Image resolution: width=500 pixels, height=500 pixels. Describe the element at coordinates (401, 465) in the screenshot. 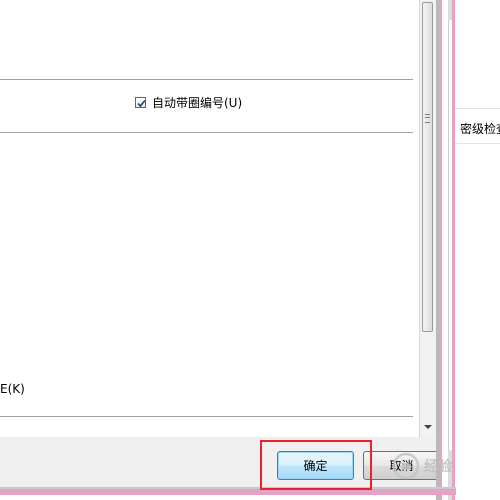

I see `cancel-button: 取消` at that location.